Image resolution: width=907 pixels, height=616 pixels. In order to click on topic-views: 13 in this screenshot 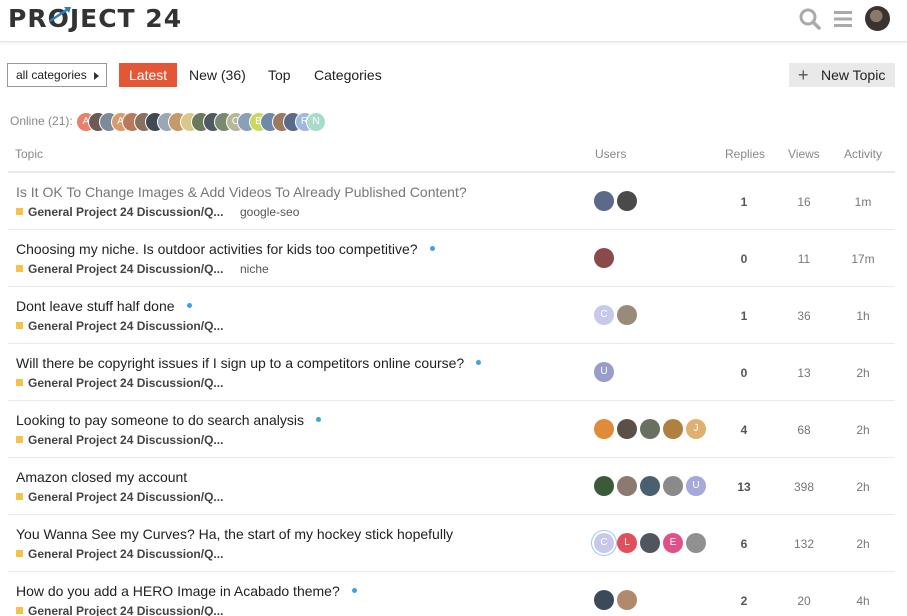, I will do `click(804, 373)`.